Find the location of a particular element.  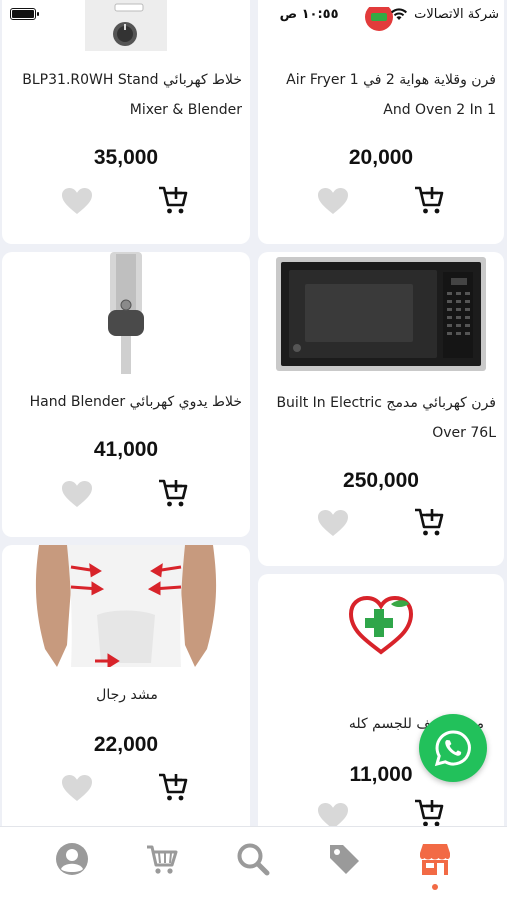

search-icon is located at coordinates (253, 859).